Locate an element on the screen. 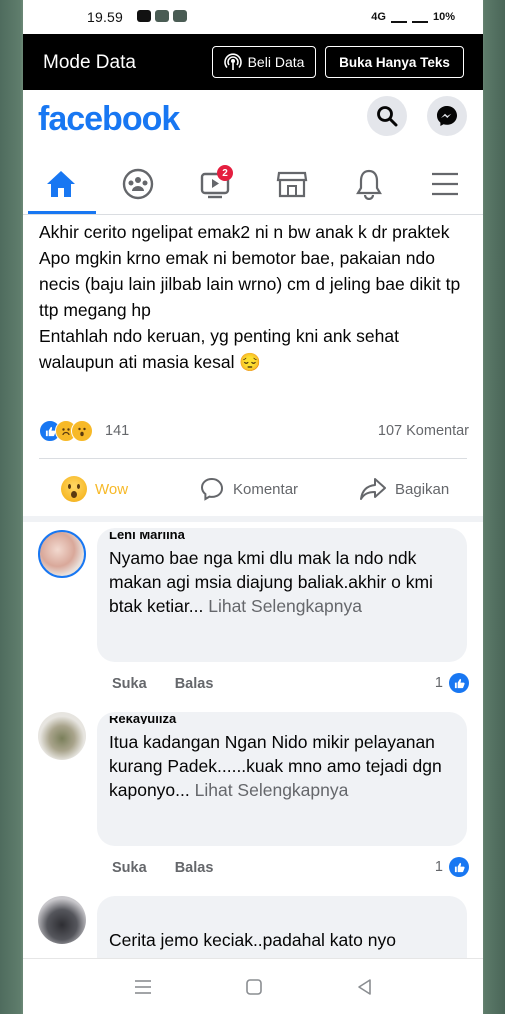 Image resolution: width=505 pixels, height=1014 pixels. tab-bar: 2 is located at coordinates (253, 182).